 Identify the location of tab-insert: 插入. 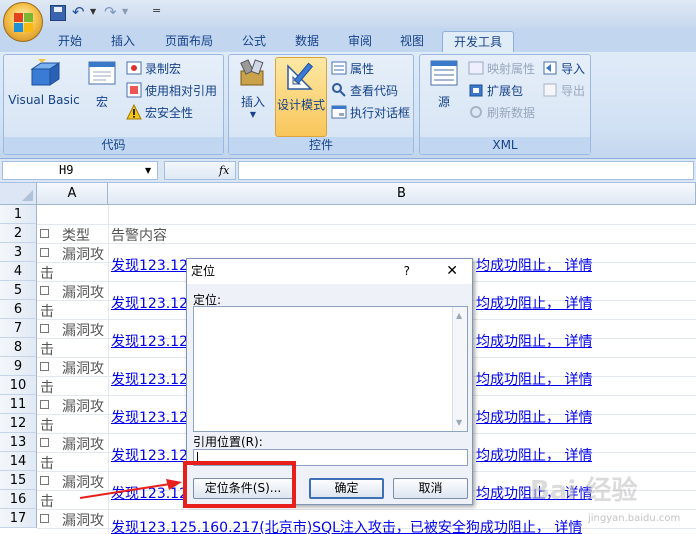
(123, 41).